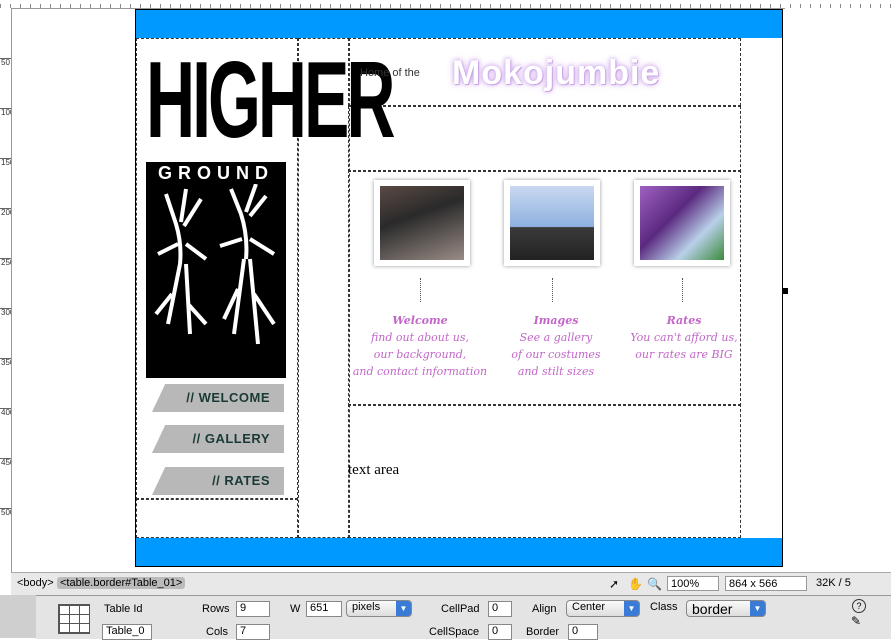  I want to click on width-label: W, so click(295, 609).